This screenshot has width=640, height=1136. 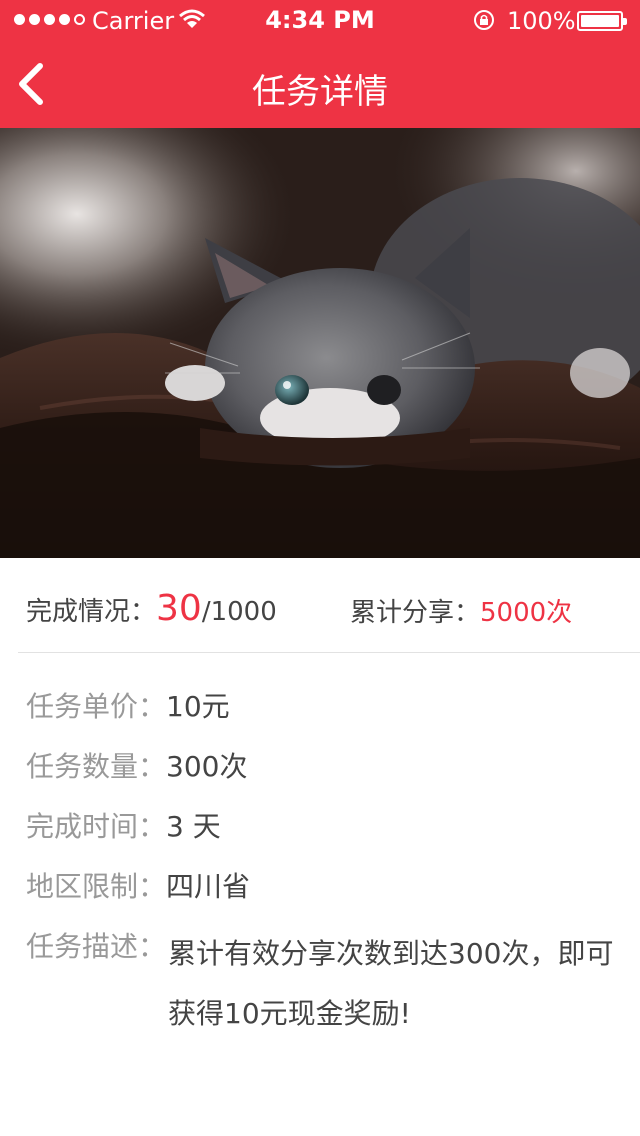 I want to click on quantity-label: 任务数量, so click(x=82, y=766).